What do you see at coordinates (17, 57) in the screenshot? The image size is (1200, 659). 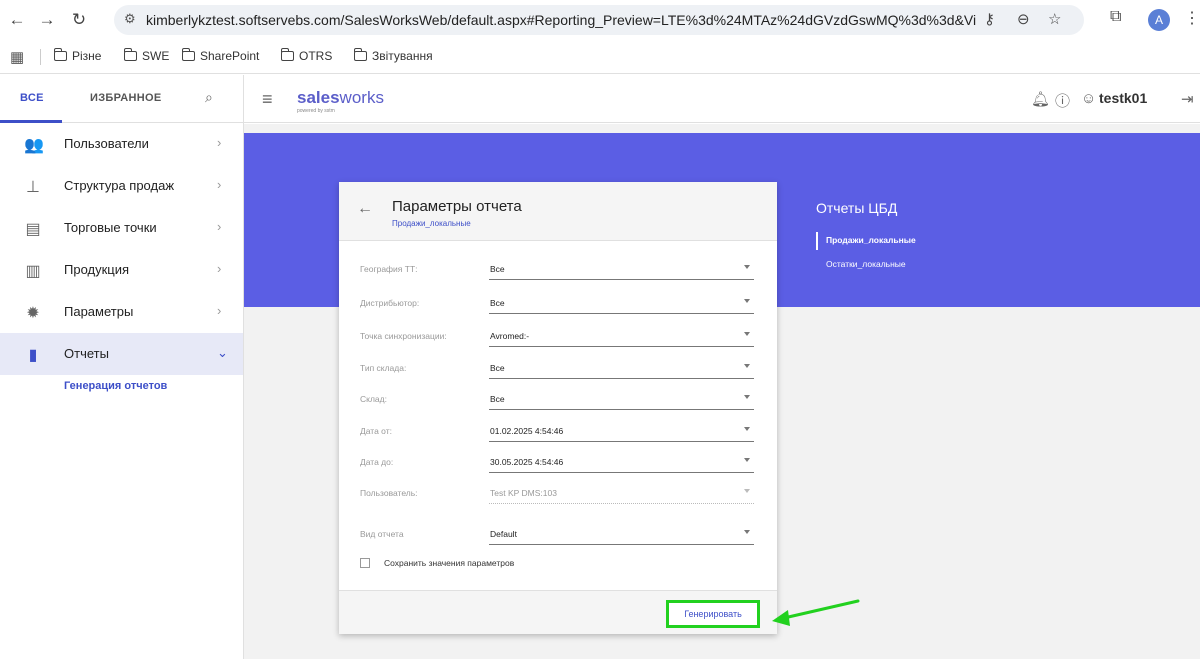 I see `apps-grid-icon: ▦` at bounding box center [17, 57].